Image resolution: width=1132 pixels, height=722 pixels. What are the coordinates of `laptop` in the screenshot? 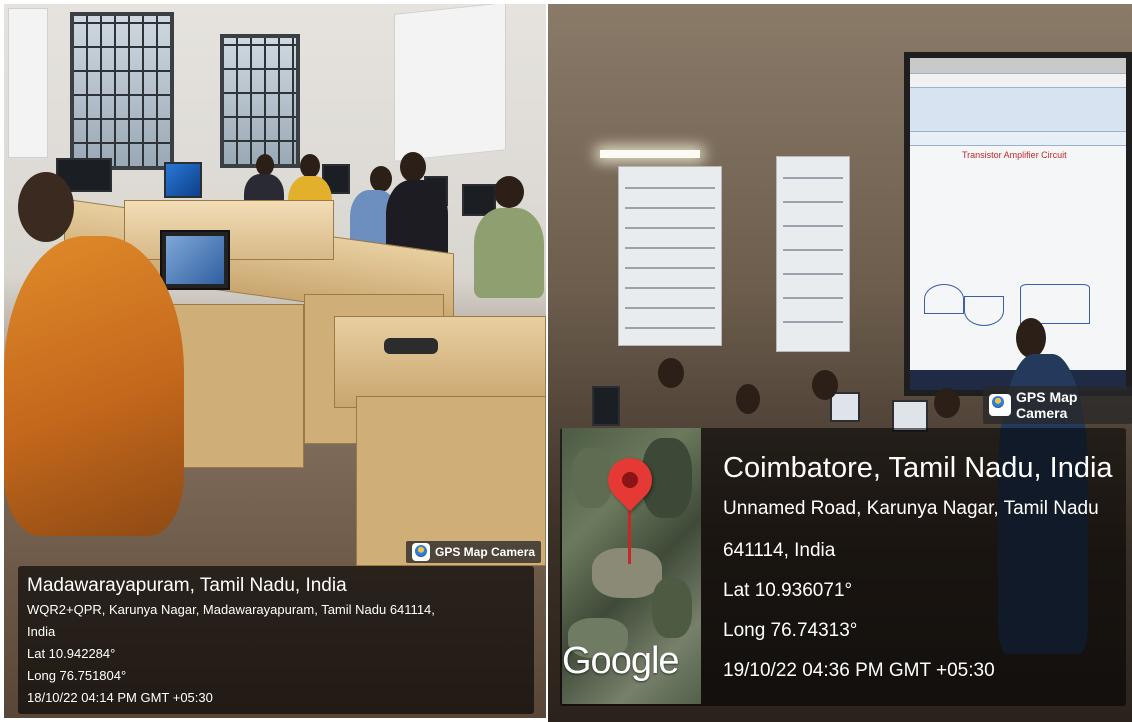 It's located at (195, 260).